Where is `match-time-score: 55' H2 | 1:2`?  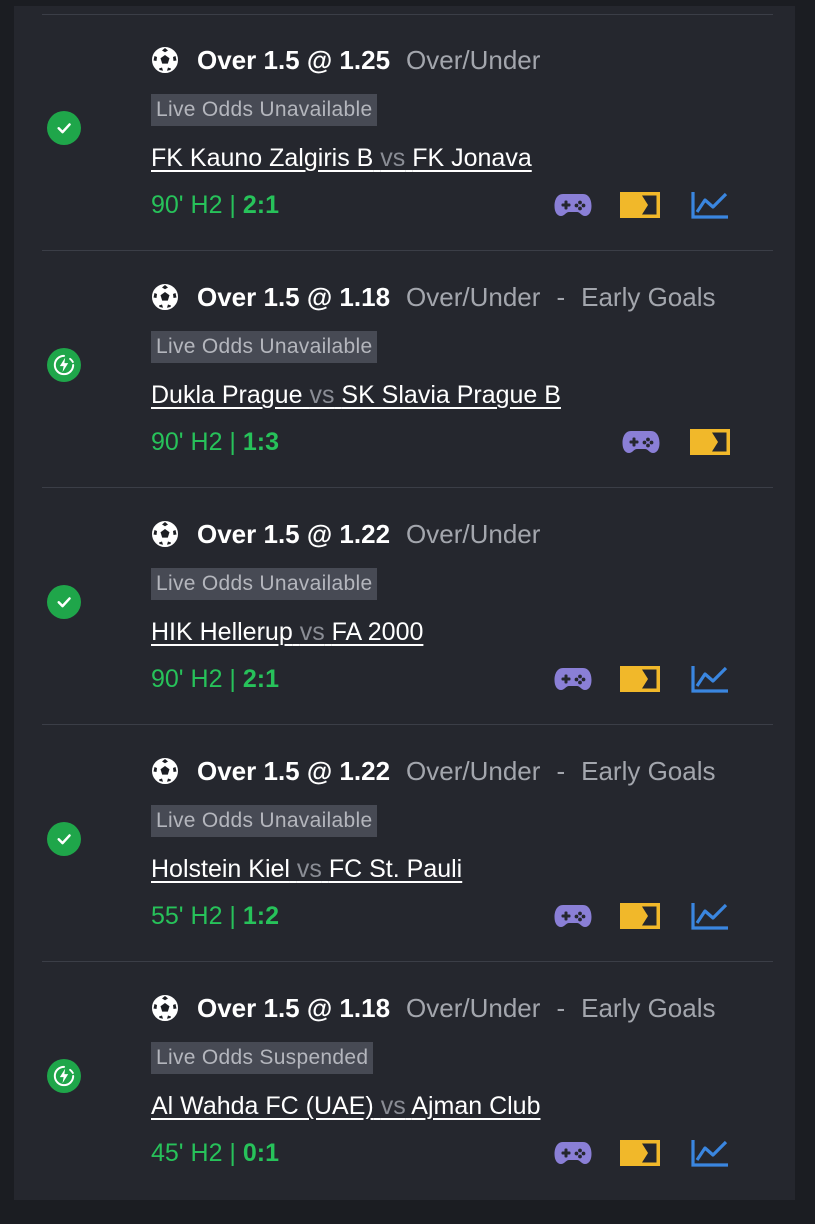 match-time-score: 55' H2 | 1:2 is located at coordinates (215, 916).